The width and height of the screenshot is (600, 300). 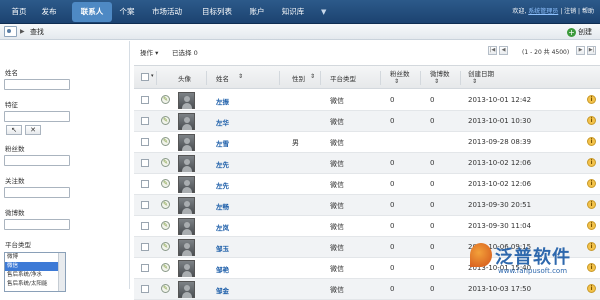 I want to click on contact-name-link: 左畅, so click(x=222, y=206).